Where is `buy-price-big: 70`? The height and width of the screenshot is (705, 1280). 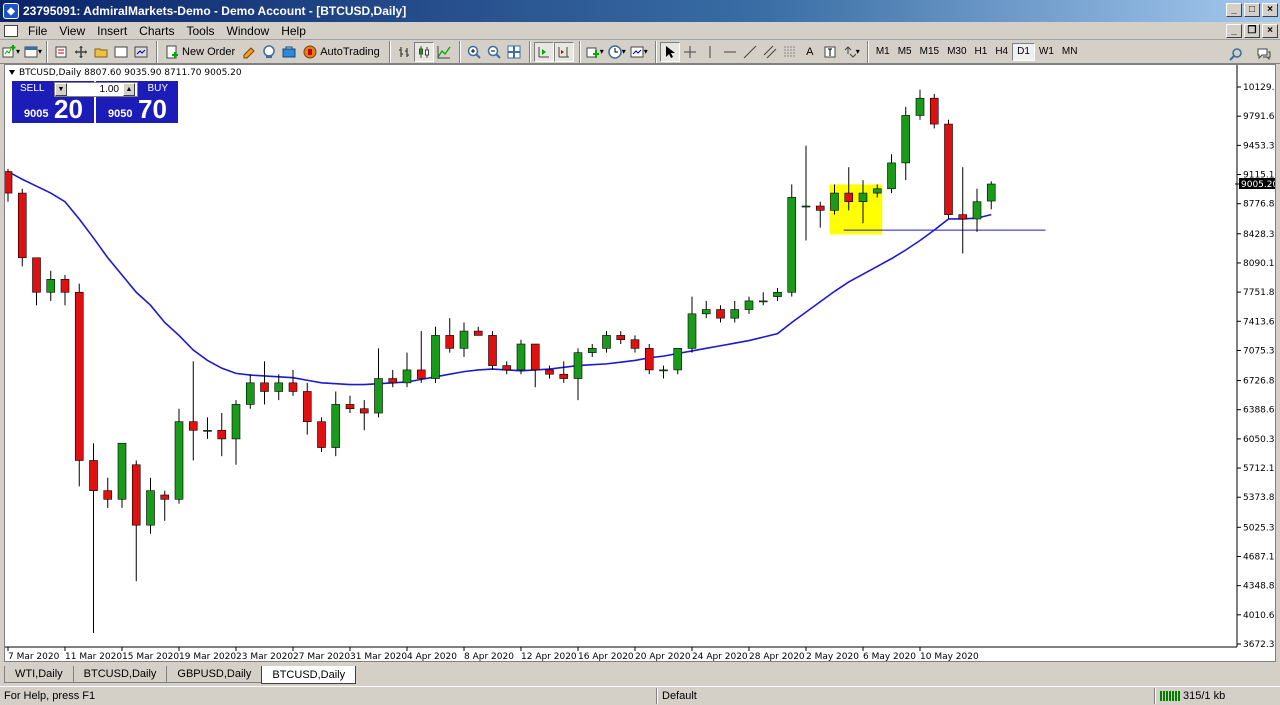
buy-price-big: 70 is located at coordinates (152, 109).